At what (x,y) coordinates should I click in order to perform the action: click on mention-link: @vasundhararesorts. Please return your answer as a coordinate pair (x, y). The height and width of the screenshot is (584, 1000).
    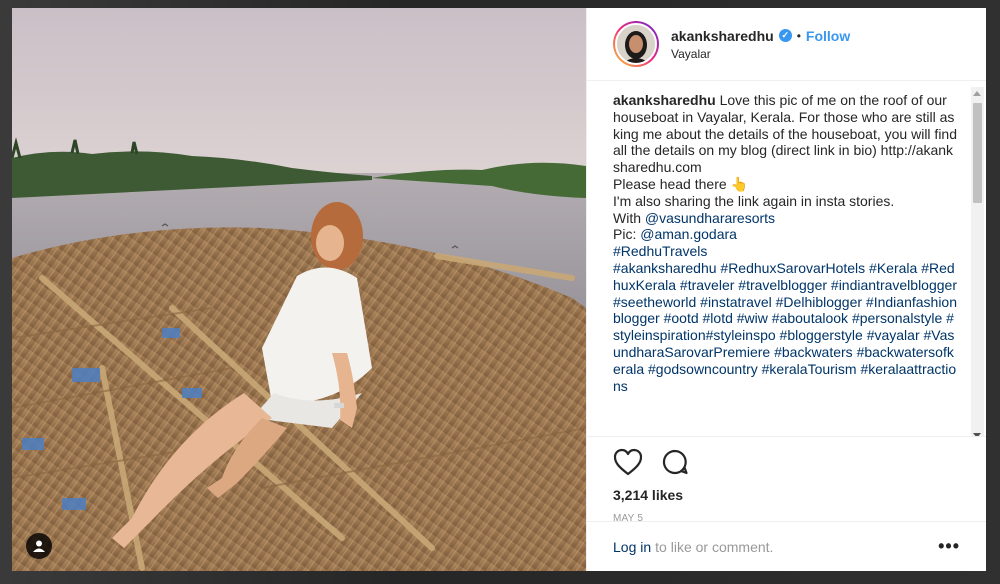
    Looking at the image, I should click on (710, 218).